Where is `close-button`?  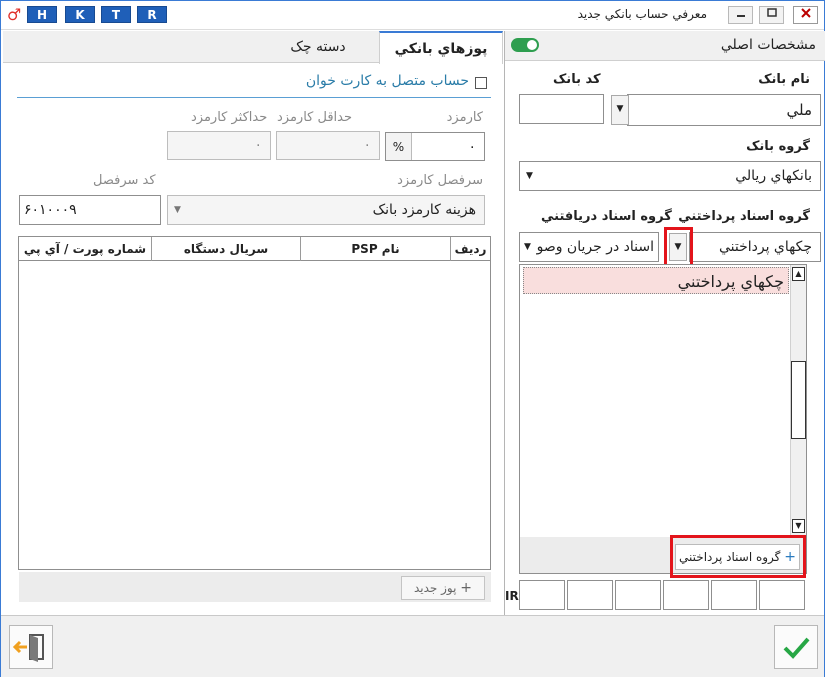 close-button is located at coordinates (805, 15).